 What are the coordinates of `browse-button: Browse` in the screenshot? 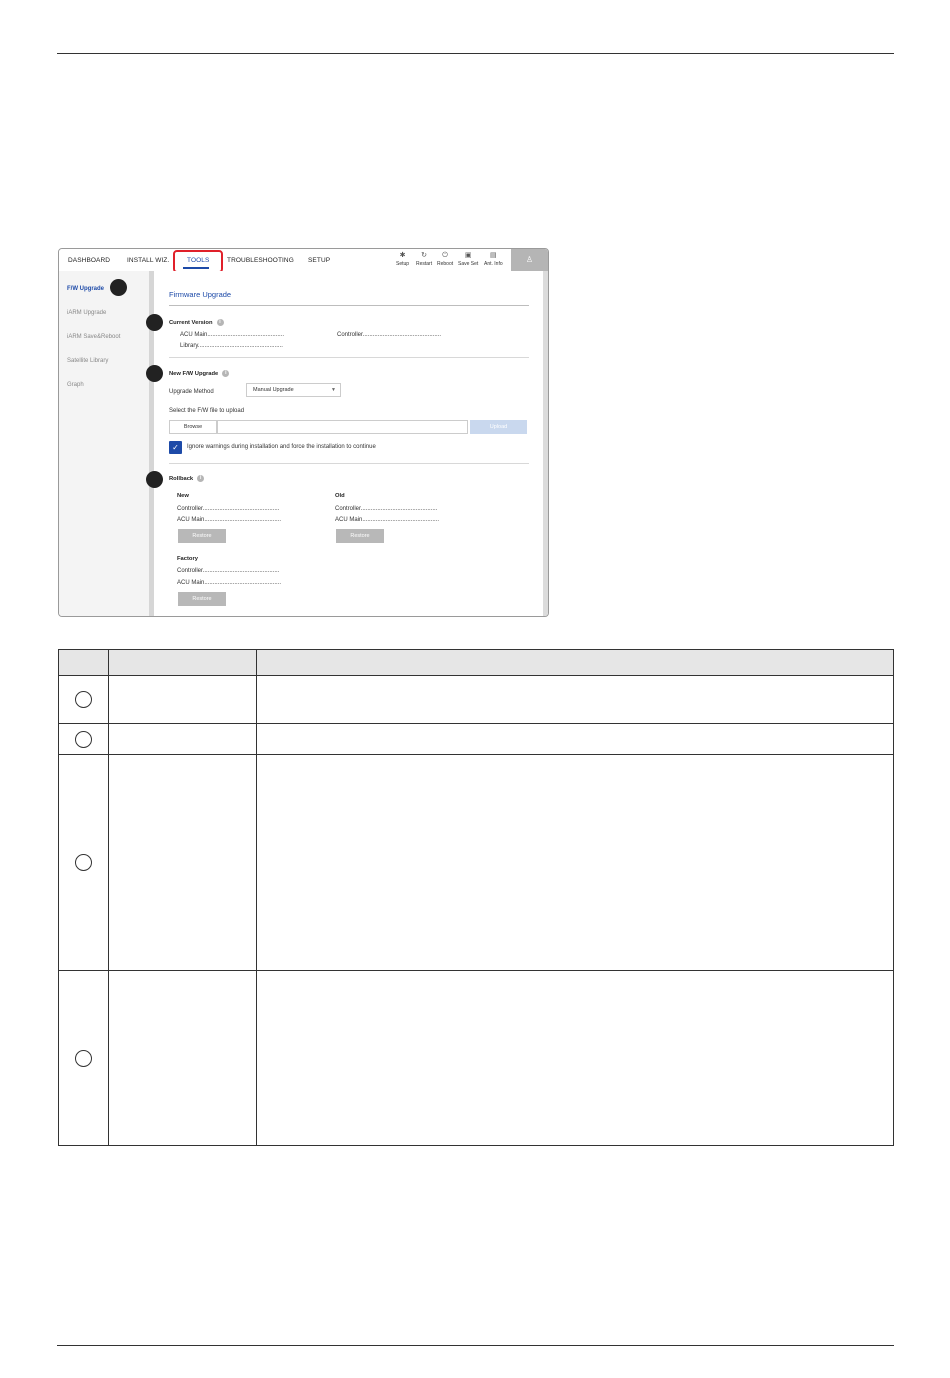 It's located at (193, 427).